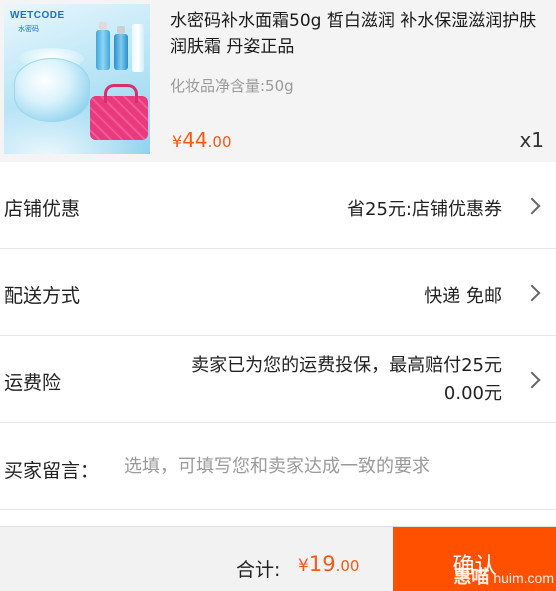  Describe the element at coordinates (42, 296) in the screenshot. I see `delivery-method-label: 配送方式` at that location.